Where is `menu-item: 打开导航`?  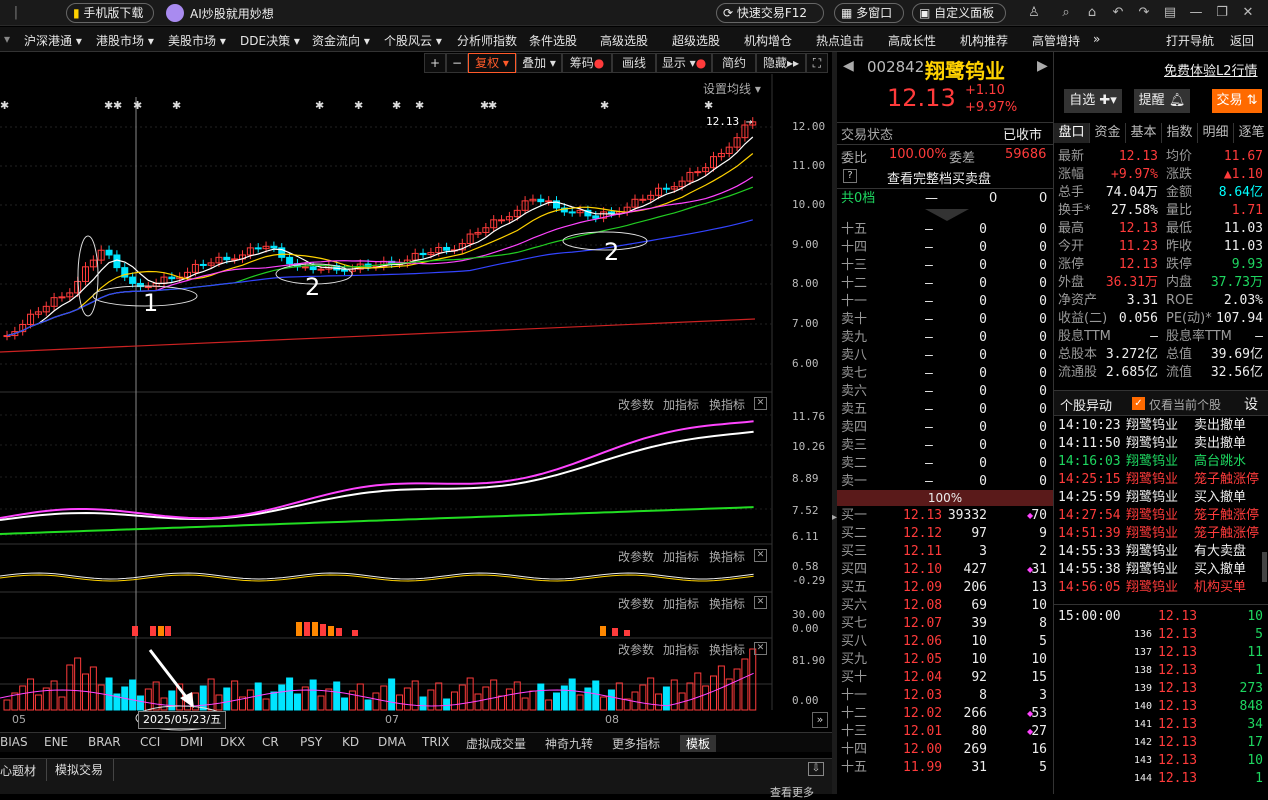 menu-item: 打开导航 is located at coordinates (1190, 40).